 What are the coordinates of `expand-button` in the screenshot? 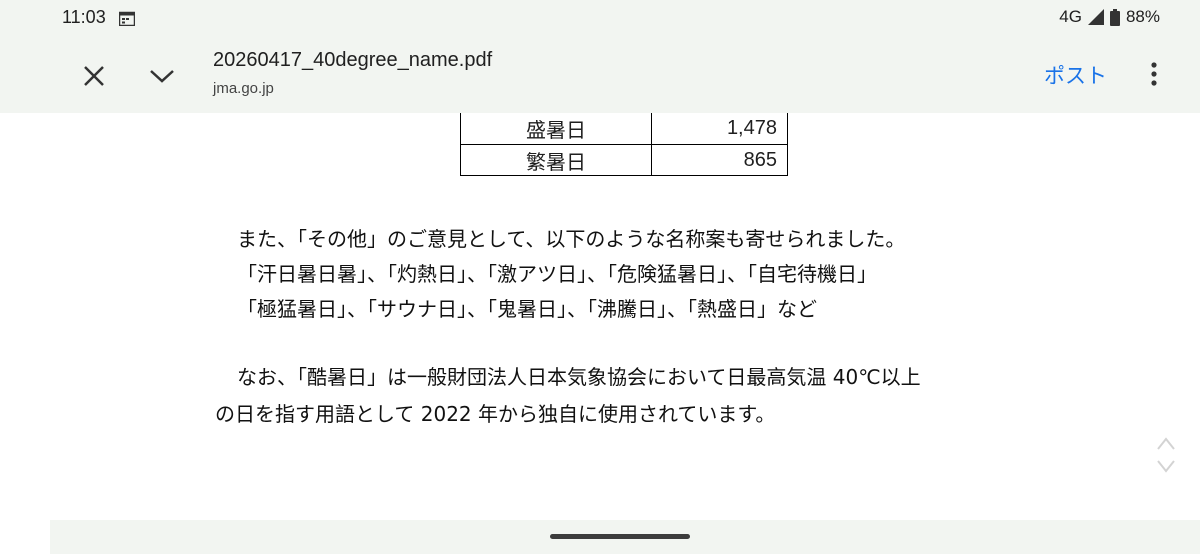 It's located at (162, 76).